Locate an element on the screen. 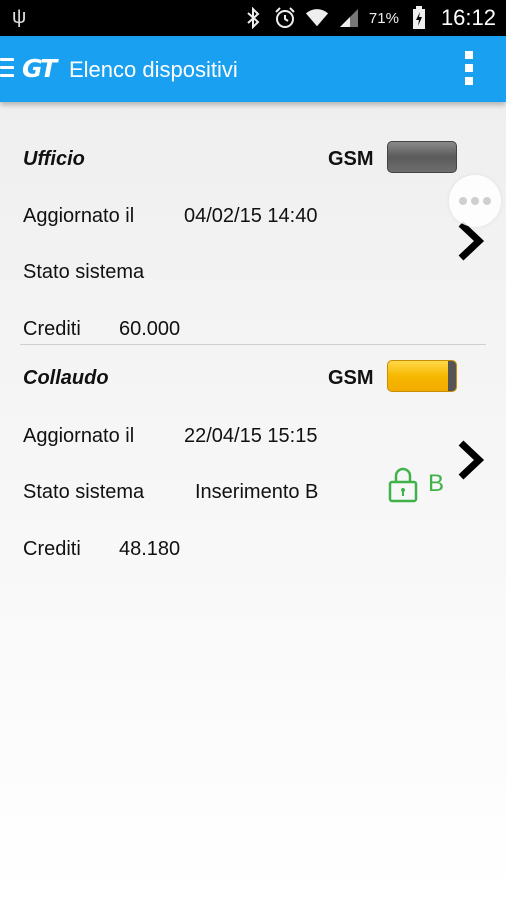 The height and width of the screenshot is (900, 506). hamburger-icon is located at coordinates (7, 68).